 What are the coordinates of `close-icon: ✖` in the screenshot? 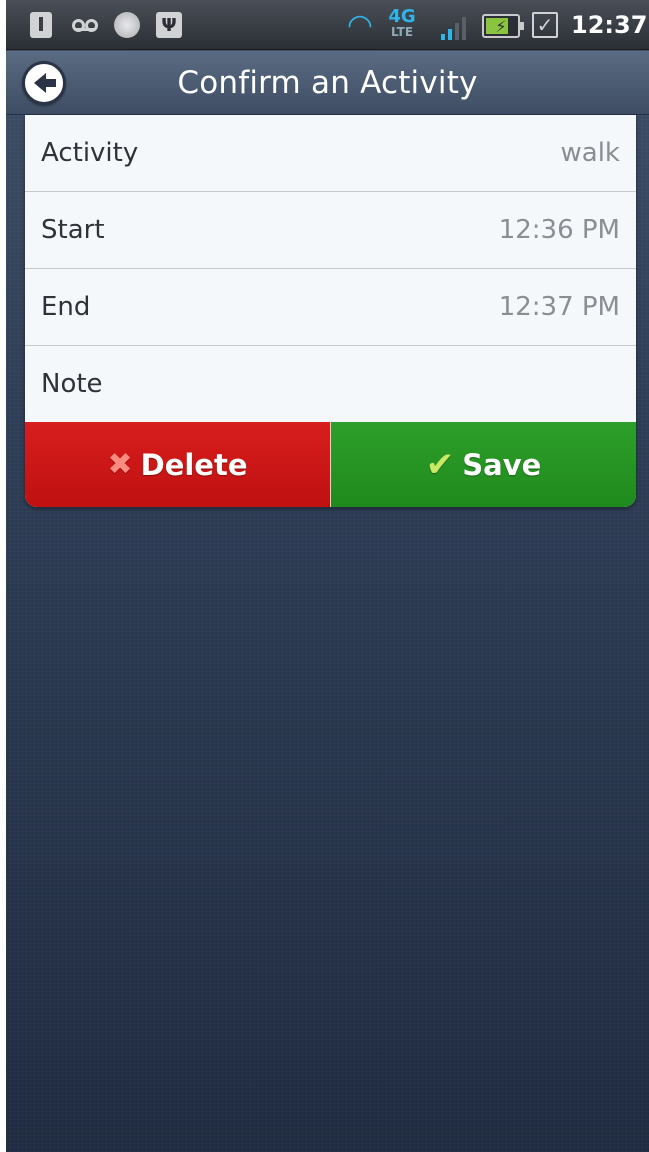 It's located at (120, 464).